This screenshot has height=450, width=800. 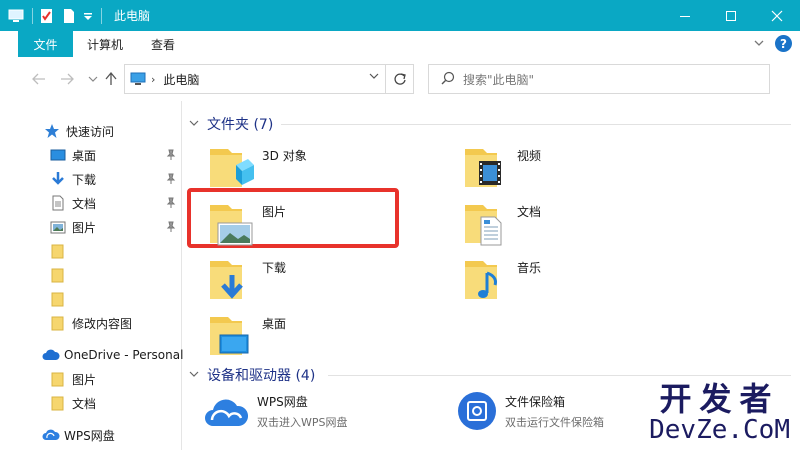 I want to click on sidebar-item-label: OneDrive - Personal, so click(x=124, y=355).